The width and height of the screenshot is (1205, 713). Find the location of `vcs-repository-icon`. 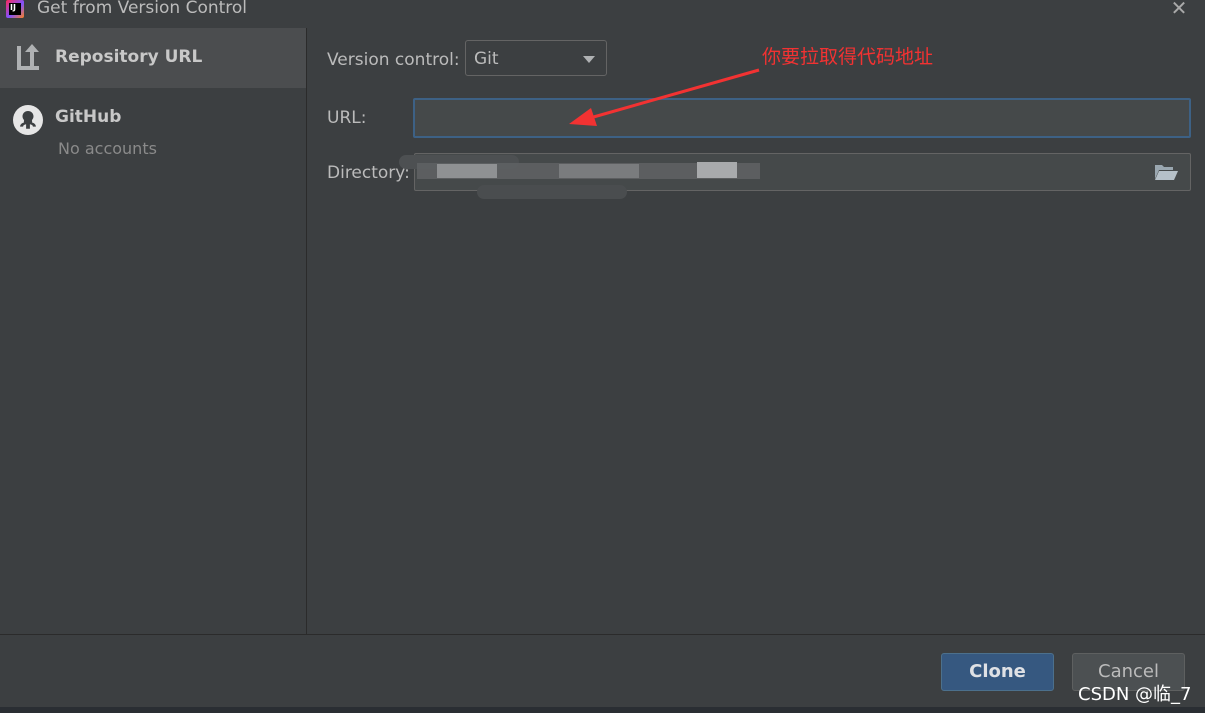

vcs-repository-icon is located at coordinates (28, 57).